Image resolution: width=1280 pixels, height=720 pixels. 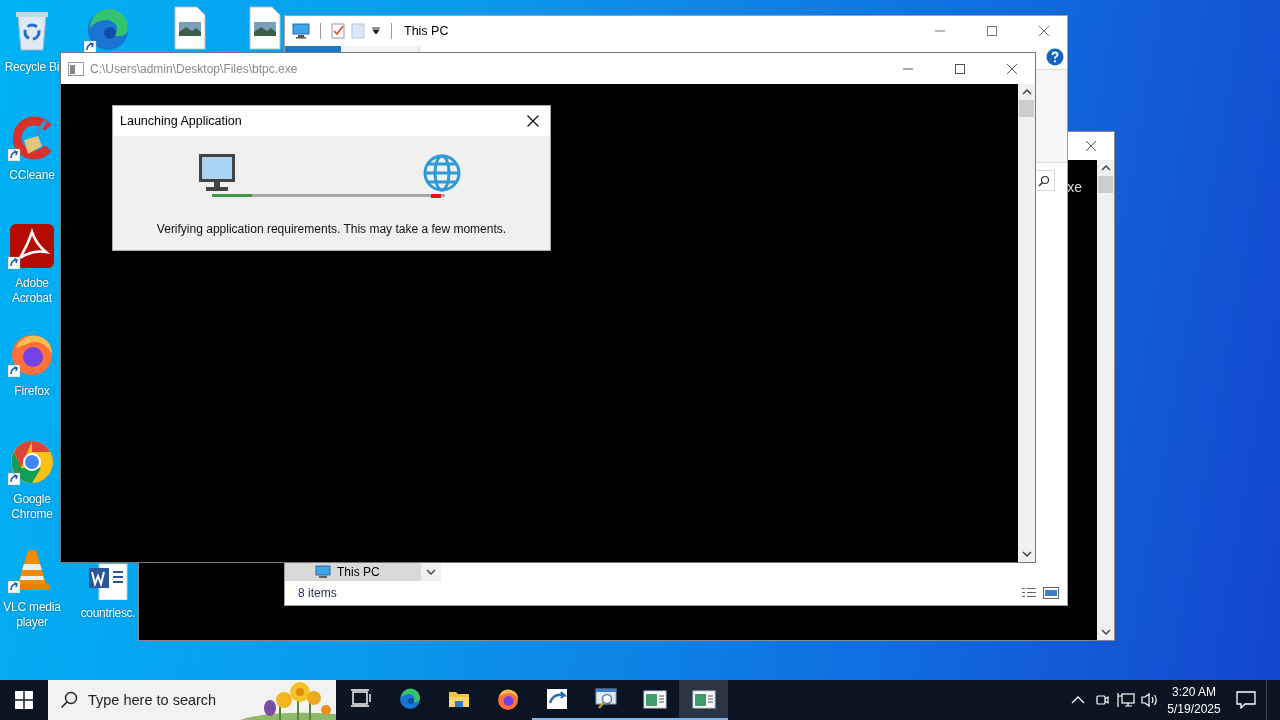 What do you see at coordinates (181, 121) in the screenshot?
I see `dialog-title: Launching Application` at bounding box center [181, 121].